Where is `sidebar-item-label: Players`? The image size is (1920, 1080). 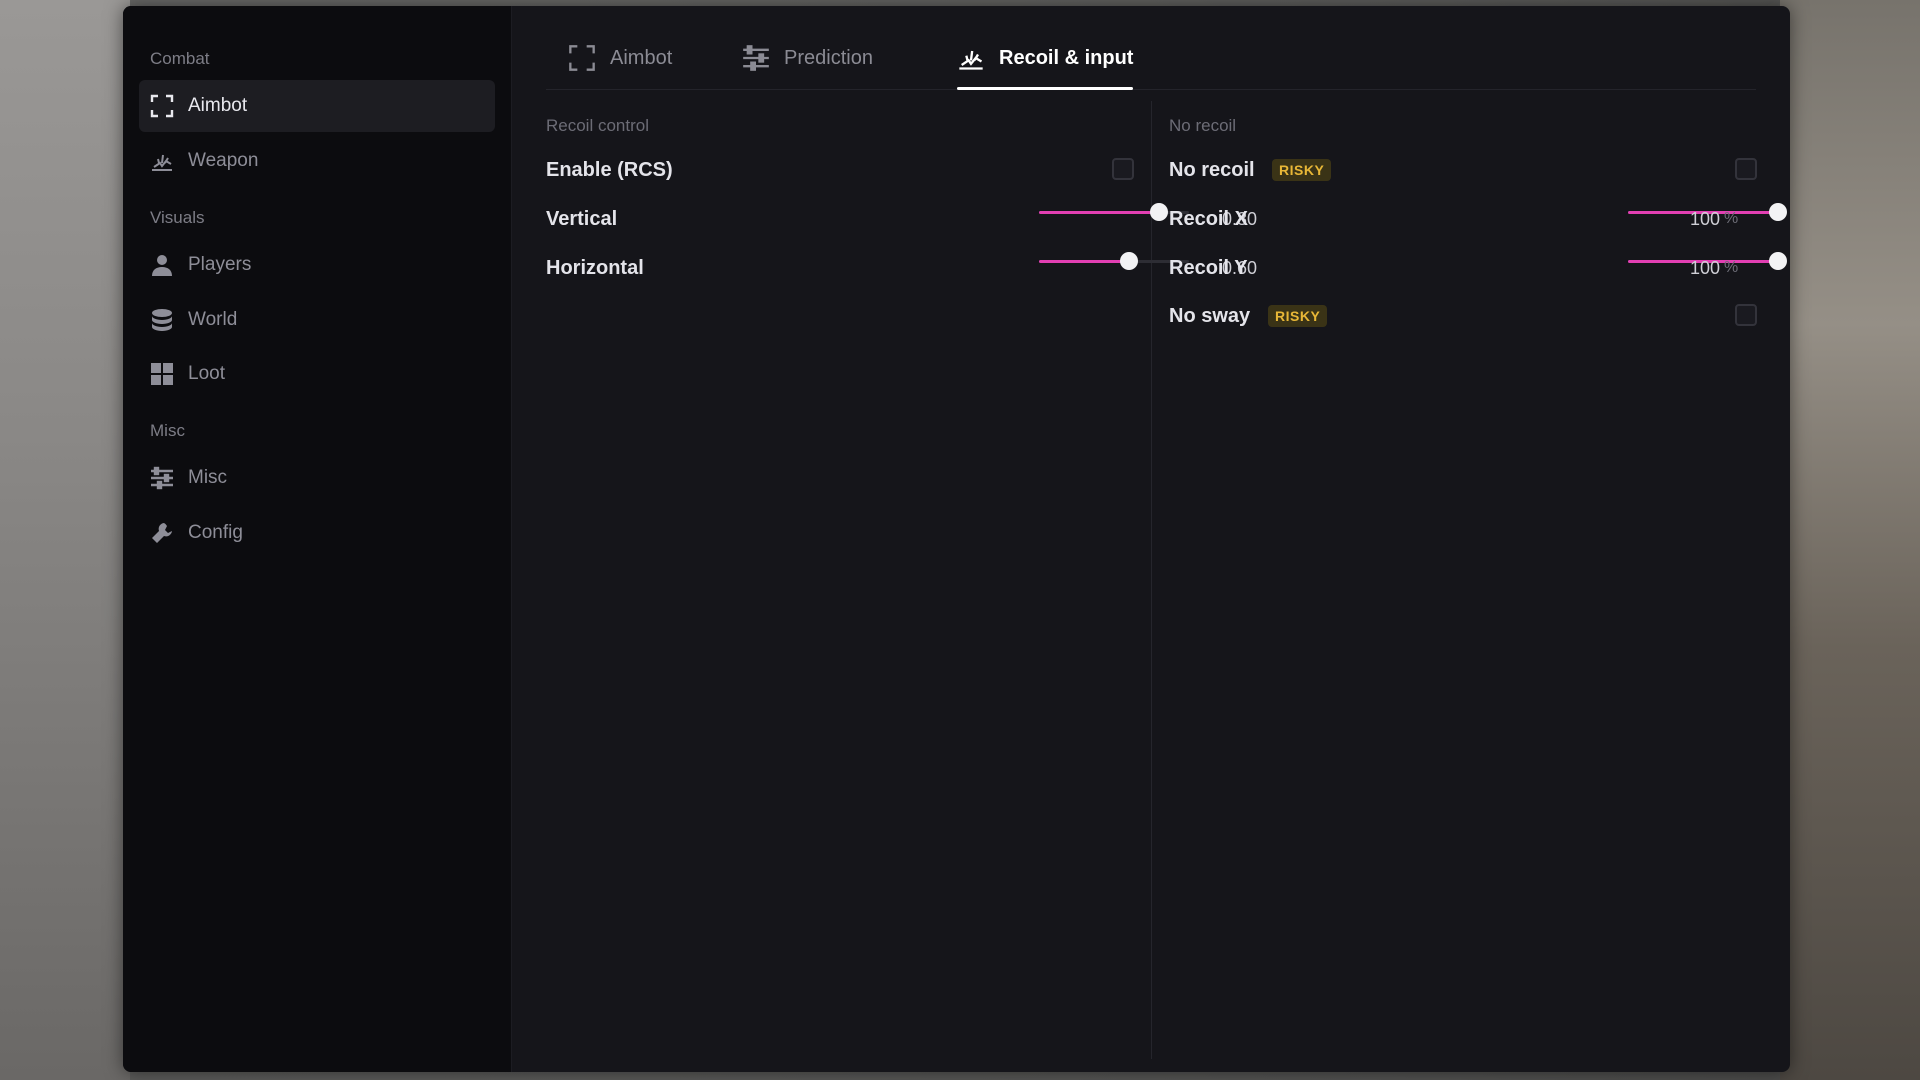
sidebar-item-label: Players is located at coordinates (220, 264).